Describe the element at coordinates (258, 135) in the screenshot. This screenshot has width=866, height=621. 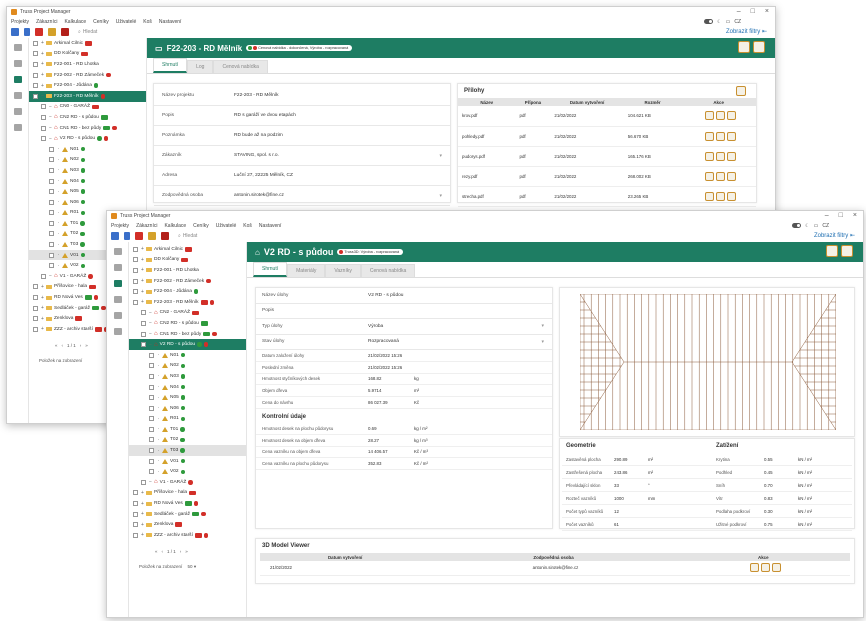
I see `field-value: RD bude až na podzim` at that location.